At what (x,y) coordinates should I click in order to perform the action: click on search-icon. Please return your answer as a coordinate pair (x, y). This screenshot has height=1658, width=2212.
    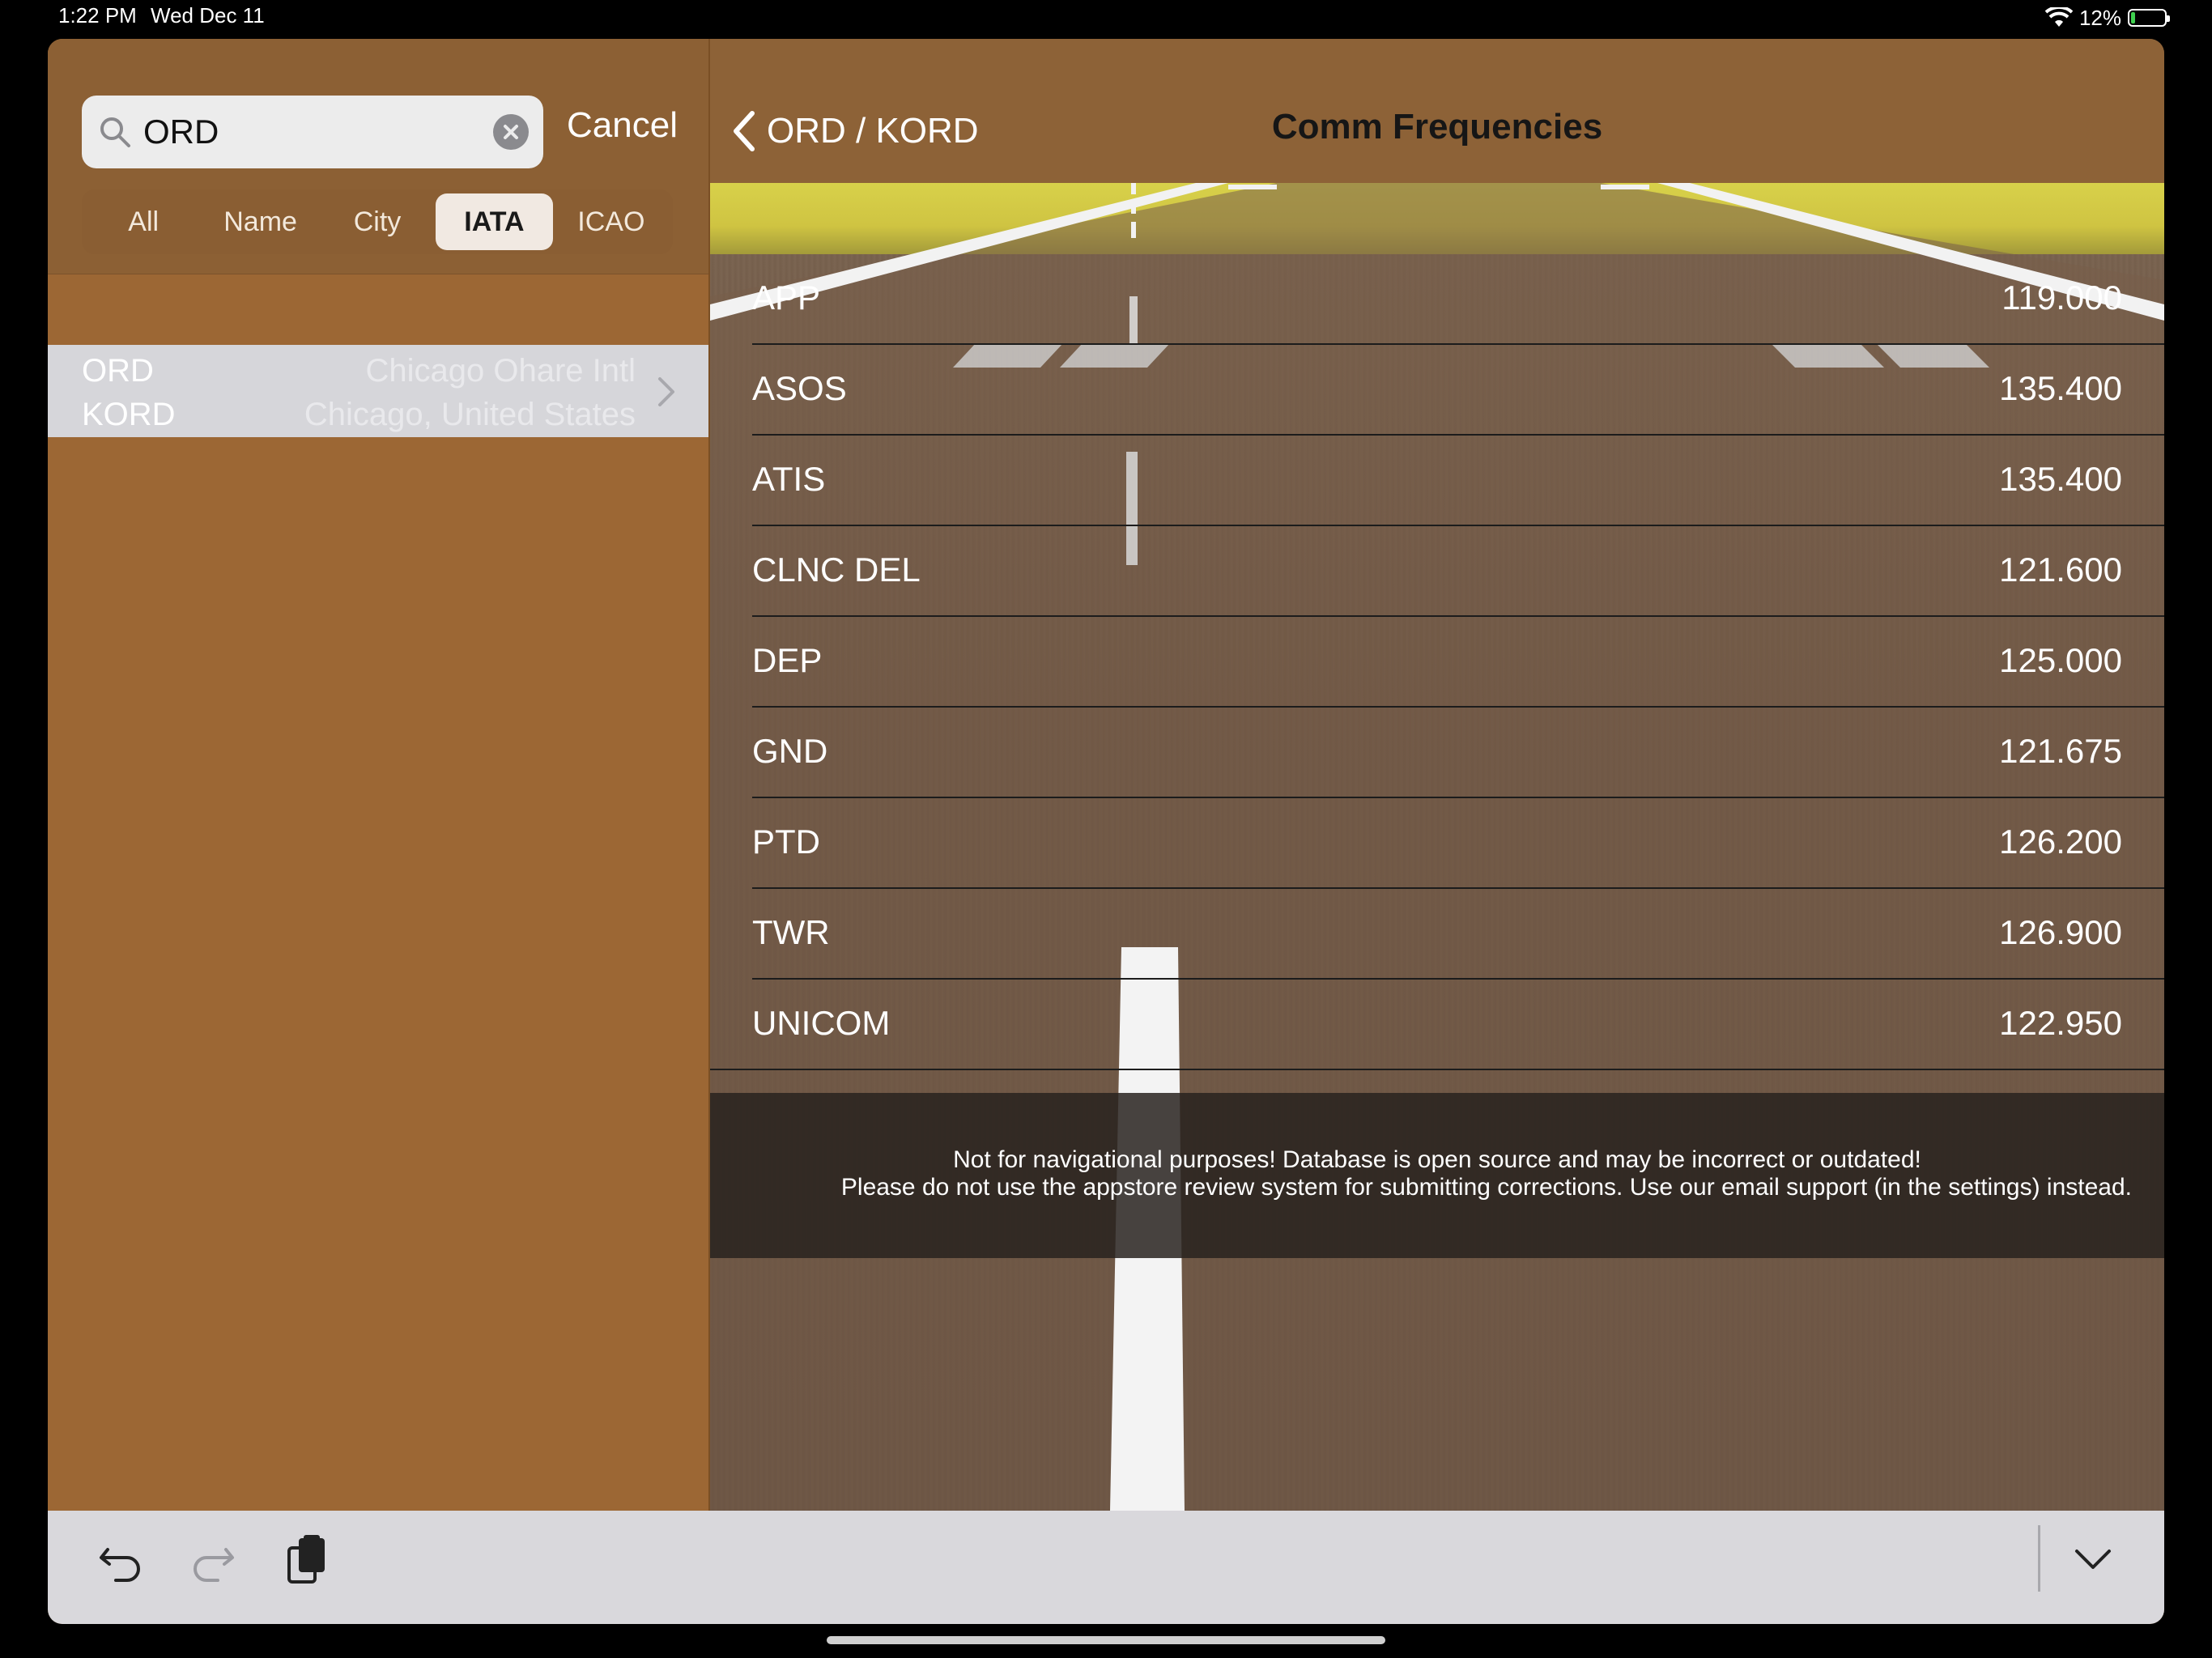
    Looking at the image, I should click on (115, 132).